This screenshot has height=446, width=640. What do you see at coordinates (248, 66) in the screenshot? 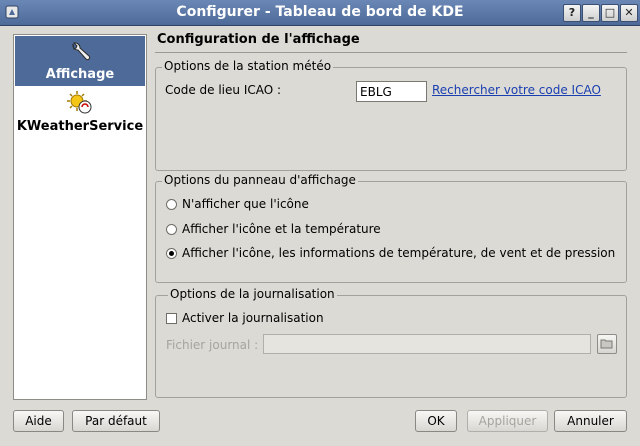
I see `group-label: Options de la station météo` at bounding box center [248, 66].